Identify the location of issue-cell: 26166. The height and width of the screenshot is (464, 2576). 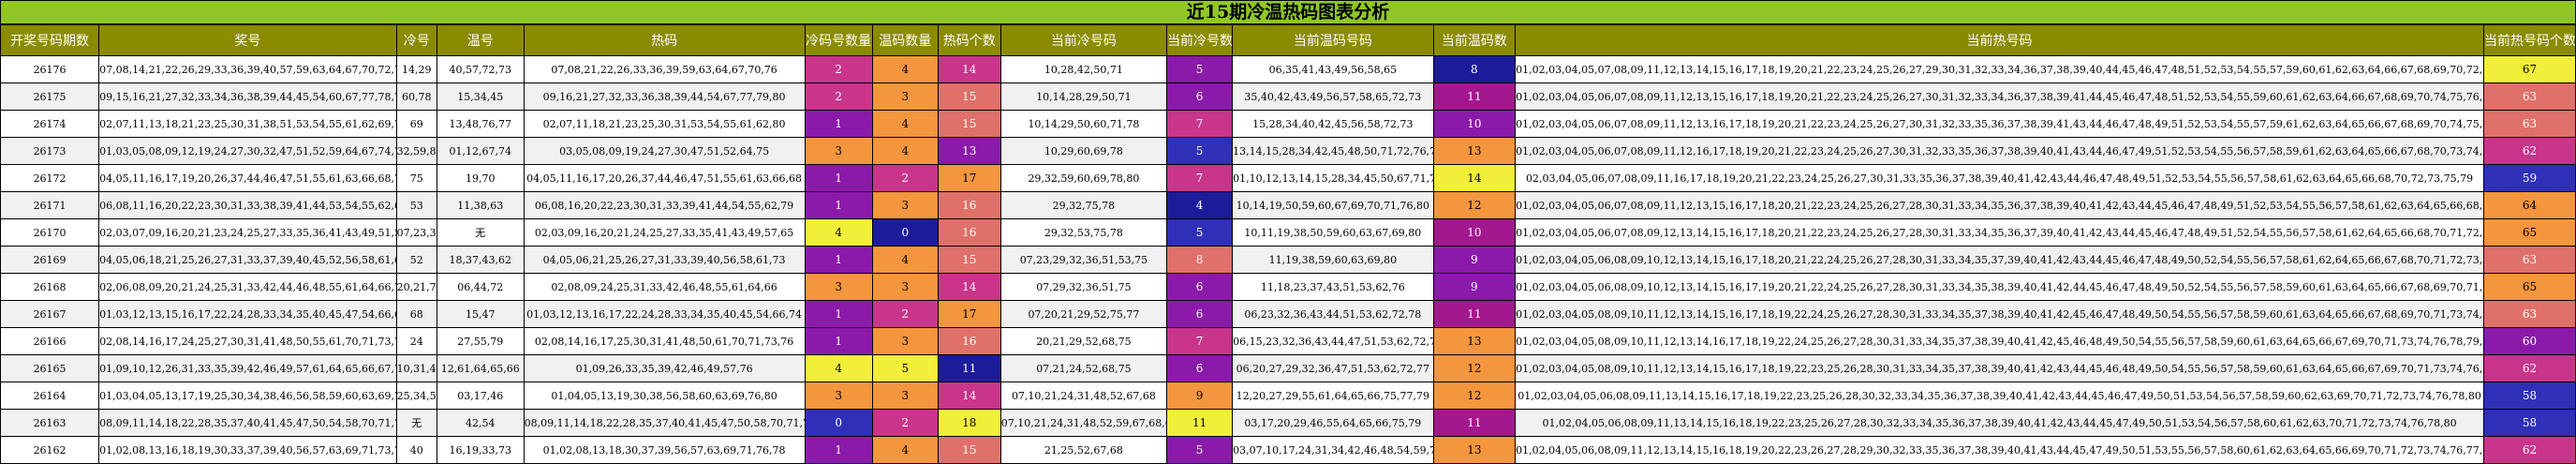
(50, 341).